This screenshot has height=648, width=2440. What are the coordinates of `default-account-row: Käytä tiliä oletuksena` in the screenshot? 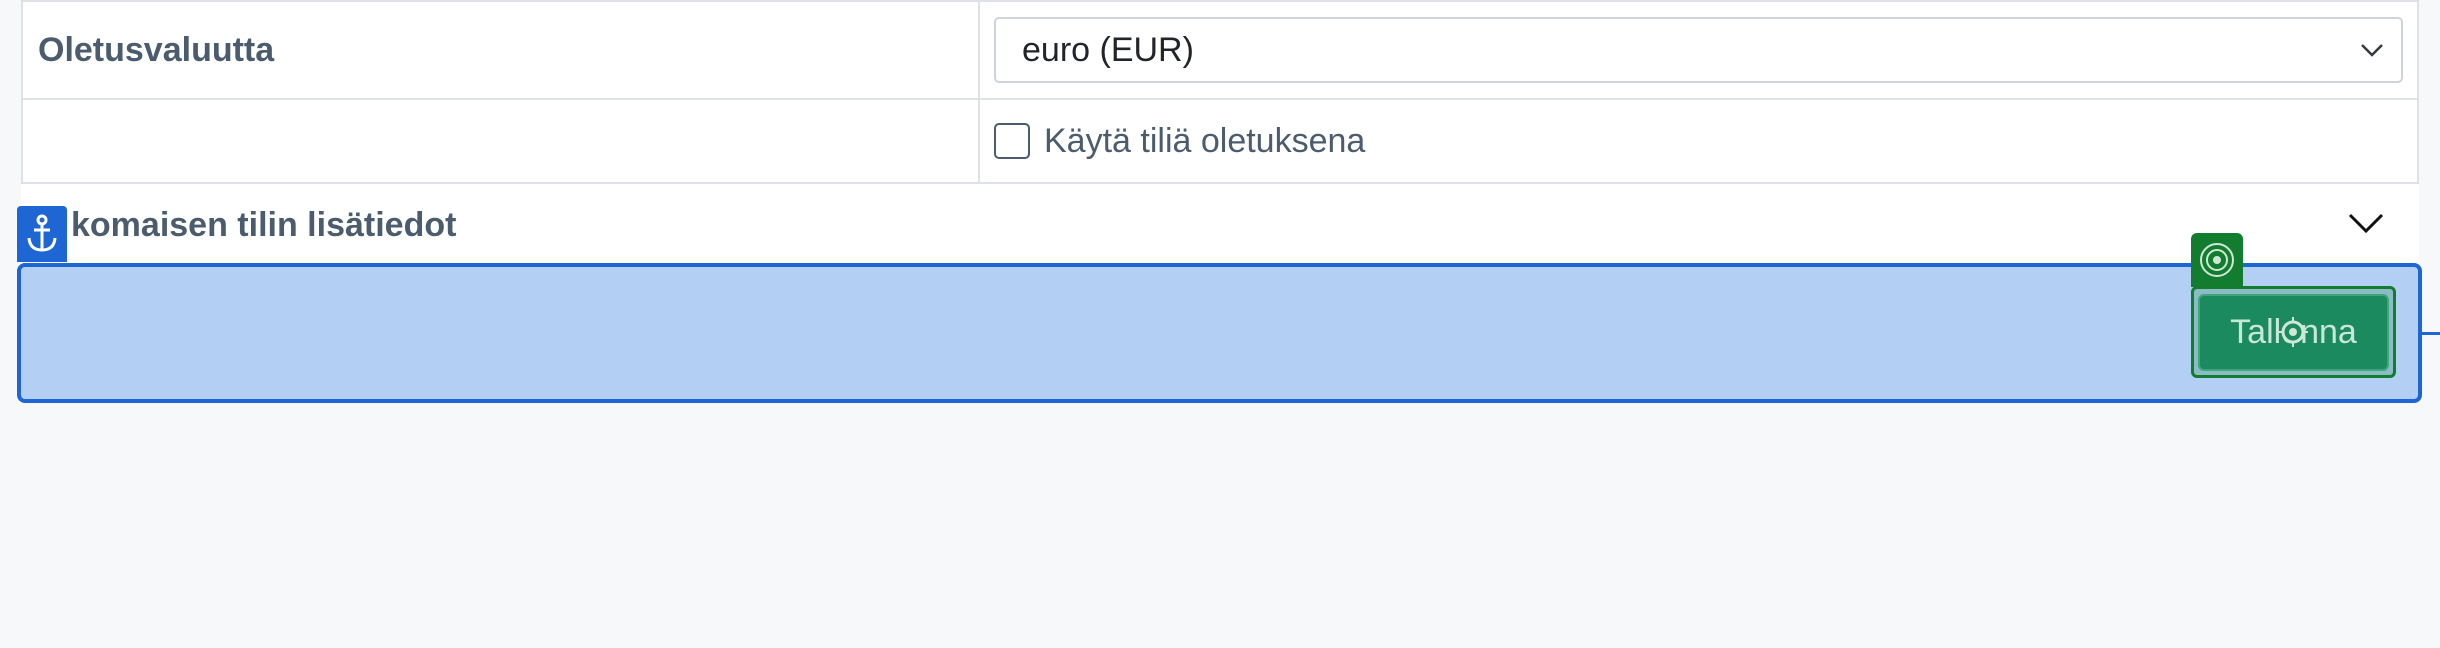 It's located at (1220, 140).